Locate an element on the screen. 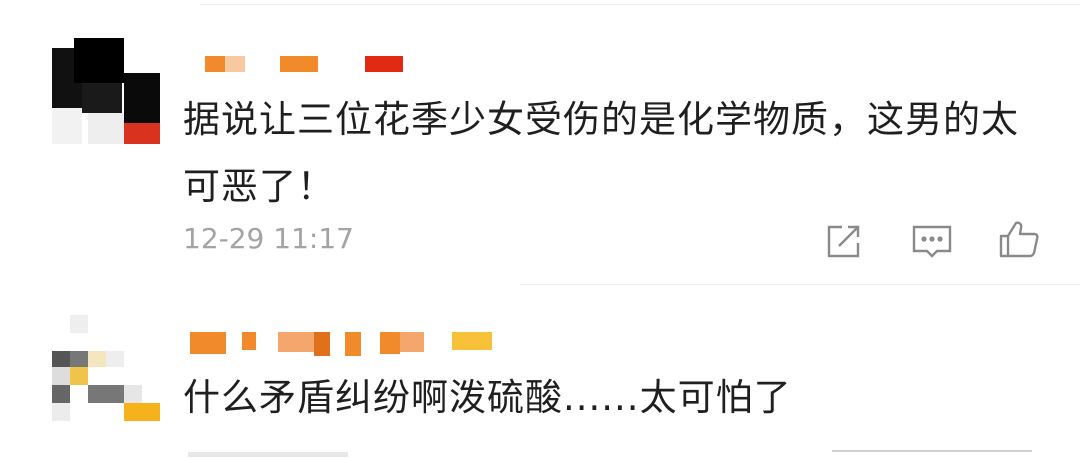  comment-icon is located at coordinates (932, 241).